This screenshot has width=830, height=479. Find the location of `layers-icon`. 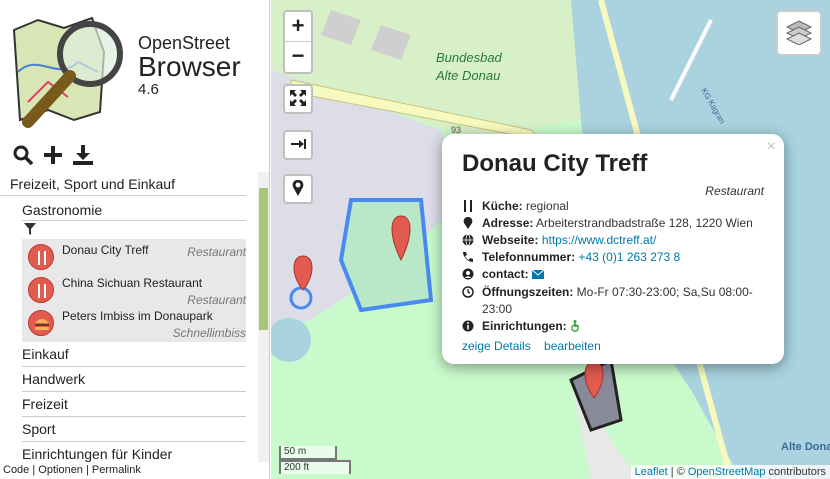

layers-icon is located at coordinates (799, 33).